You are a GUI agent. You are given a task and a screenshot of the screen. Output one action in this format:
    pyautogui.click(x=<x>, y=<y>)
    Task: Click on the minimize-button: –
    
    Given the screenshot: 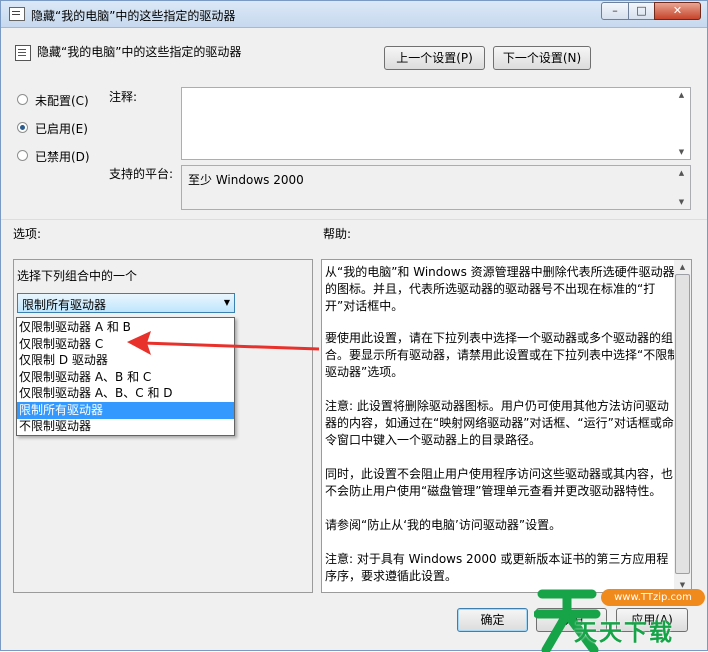 What is the action you would take?
    pyautogui.click(x=615, y=11)
    